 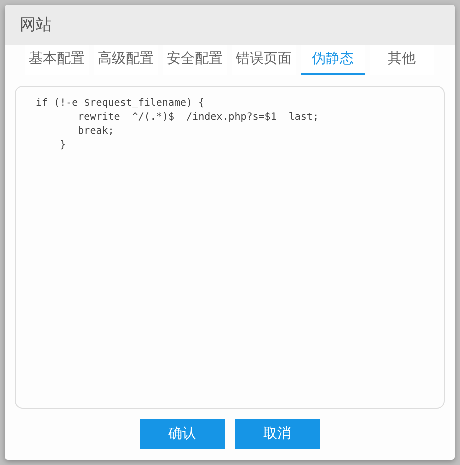 What do you see at coordinates (182, 434) in the screenshot?
I see `confirm-button: 确认` at bounding box center [182, 434].